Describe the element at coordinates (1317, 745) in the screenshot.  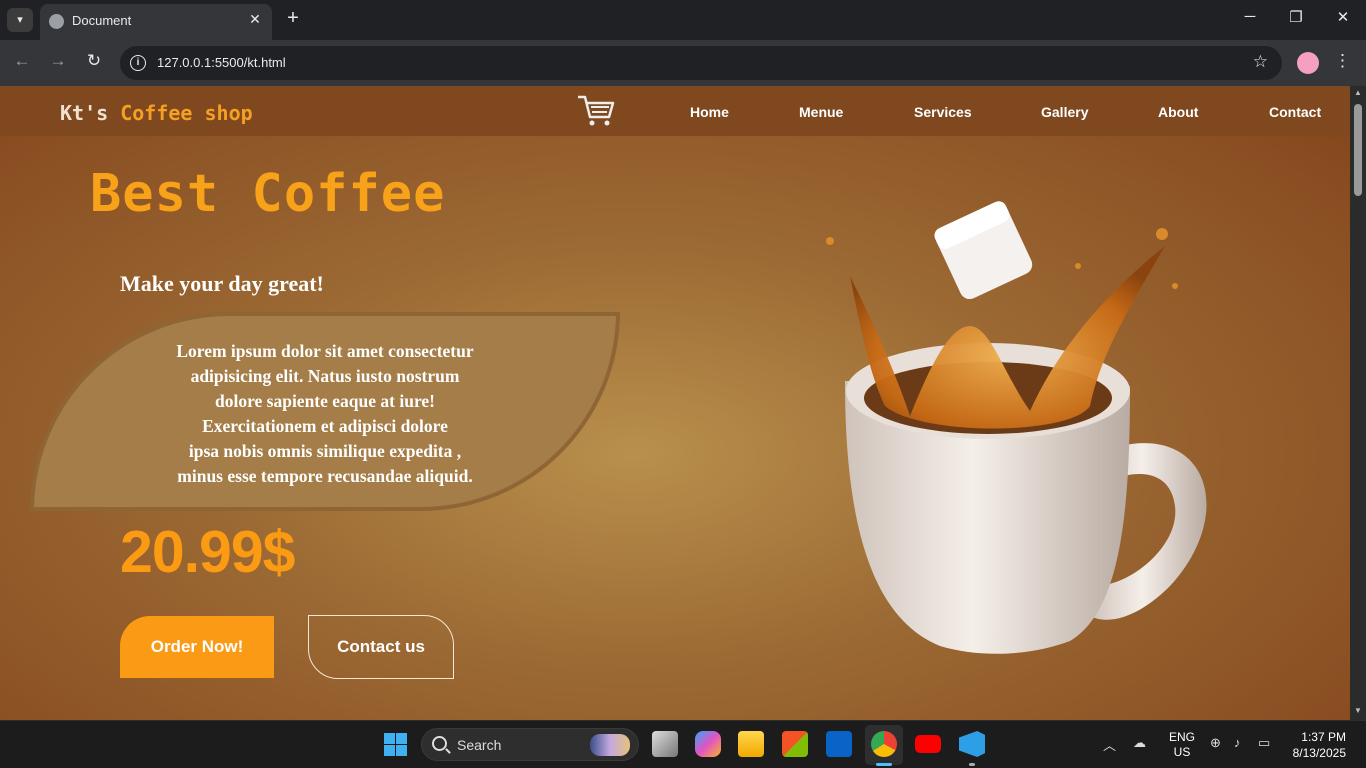
I see `clock: 1:37 PM 8/13/2025` at that location.